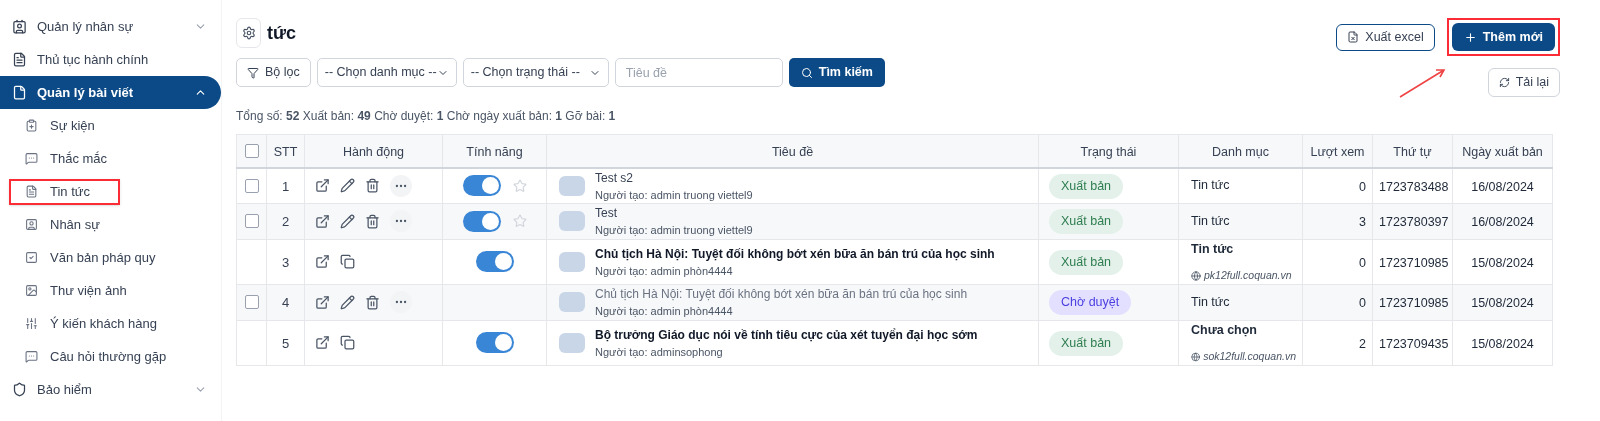 Image resolution: width=1600 pixels, height=421 pixels. What do you see at coordinates (494, 151) in the screenshot?
I see `column-header: Tính năng` at bounding box center [494, 151].